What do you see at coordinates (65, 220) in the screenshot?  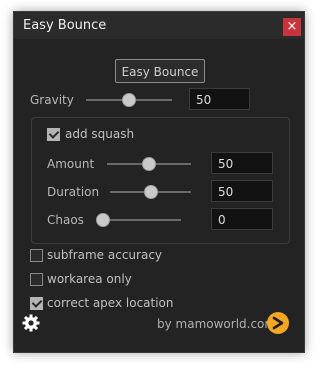 I see `chaos-label: Chaos` at bounding box center [65, 220].